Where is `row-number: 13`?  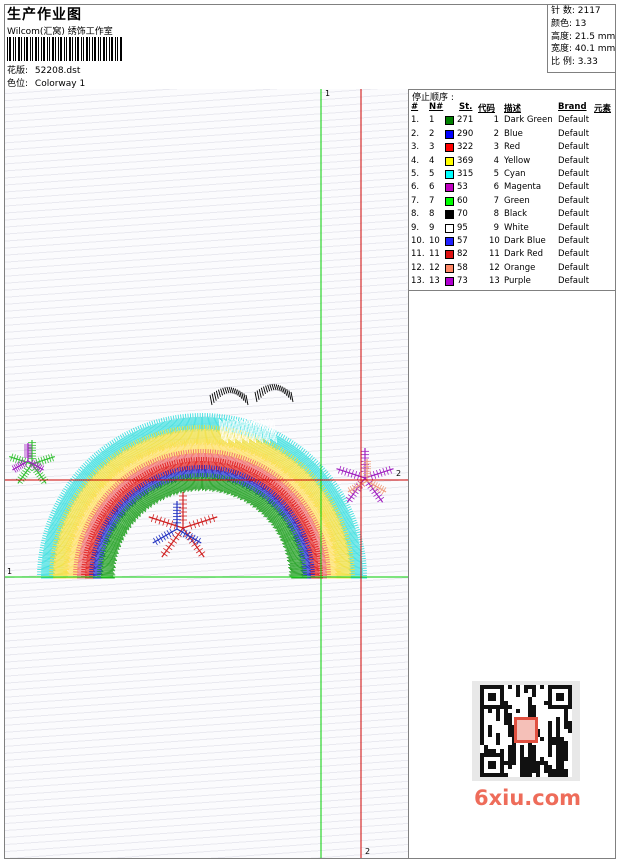
row-number: 13 is located at coordinates (434, 281).